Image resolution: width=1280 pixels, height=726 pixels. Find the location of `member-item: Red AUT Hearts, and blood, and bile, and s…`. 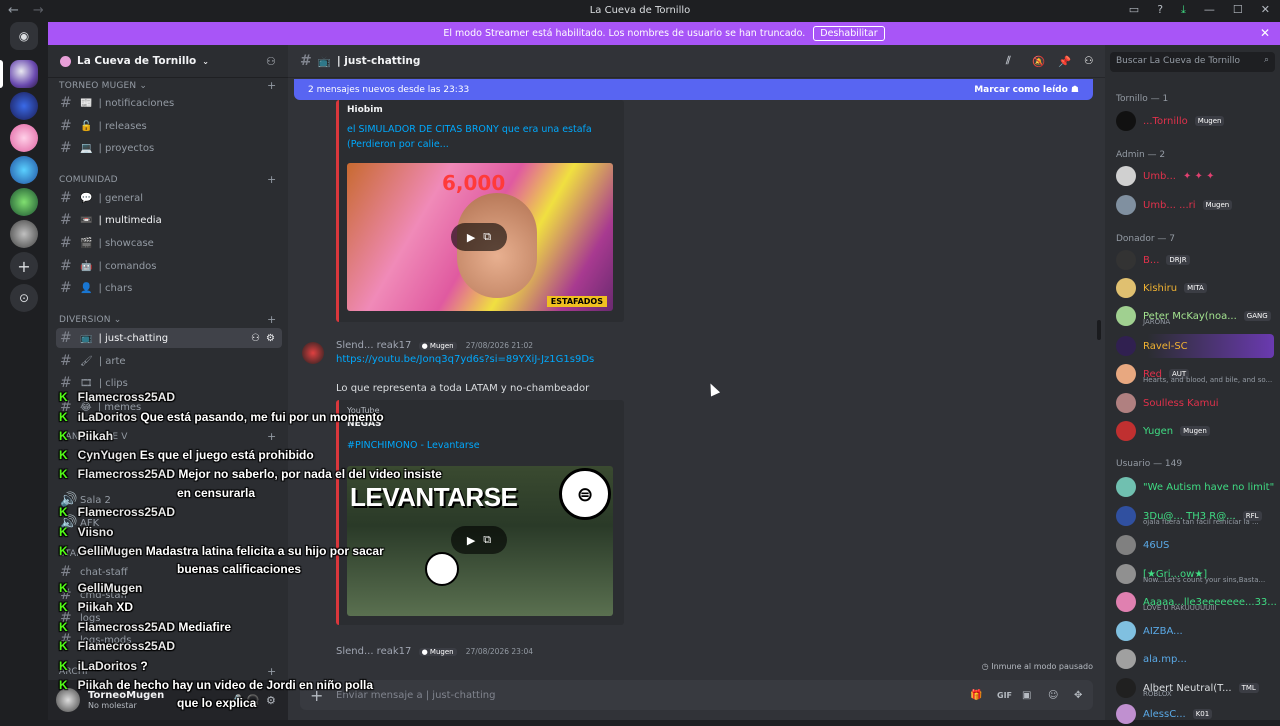

member-item: Red AUT Hearts, and blood, and bile, and s… is located at coordinates (1196, 374).